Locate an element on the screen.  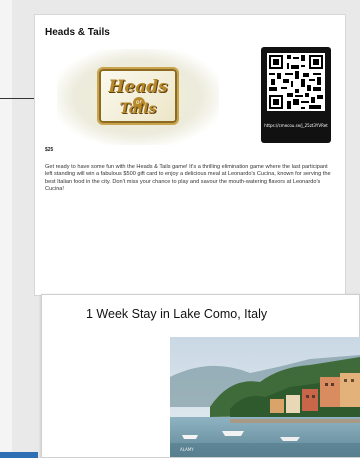
card-title: 1 Week Stay in Lake Como, Italy is located at coordinates (177, 314).